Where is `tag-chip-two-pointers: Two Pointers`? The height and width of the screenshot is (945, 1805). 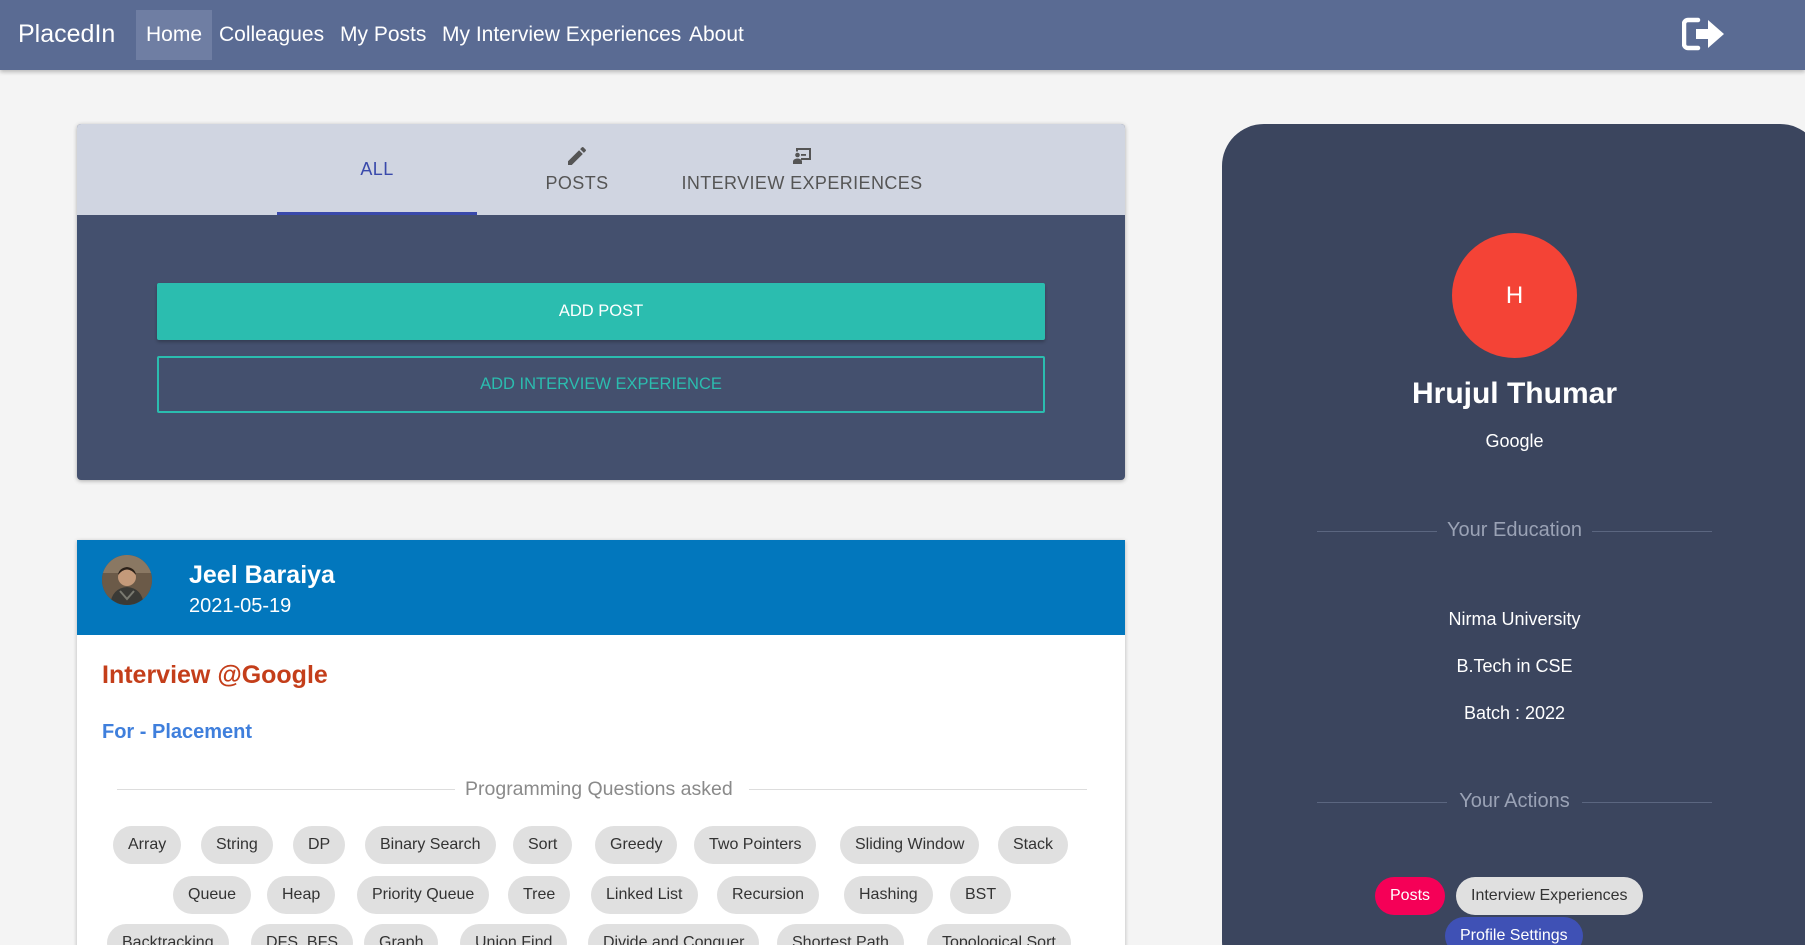 tag-chip-two-pointers: Two Pointers is located at coordinates (755, 845).